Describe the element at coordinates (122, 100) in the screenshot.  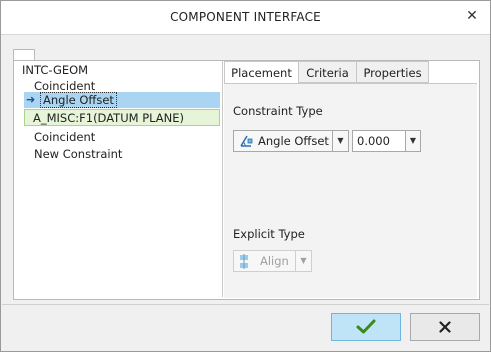
I see `tree-item-angle-offset: ➜ Angle Offset` at that location.